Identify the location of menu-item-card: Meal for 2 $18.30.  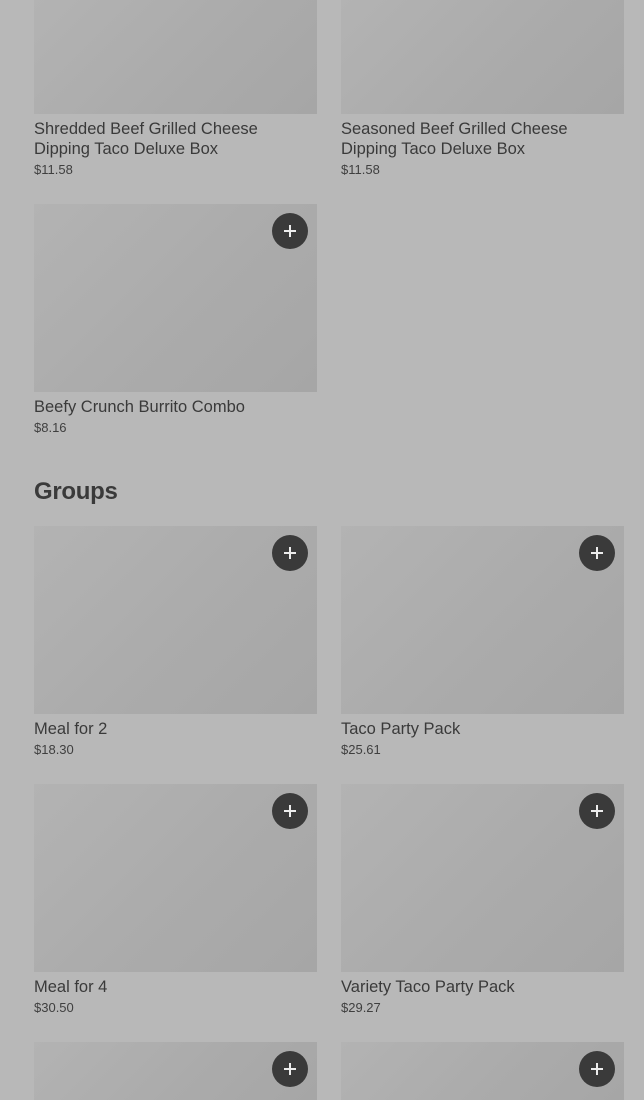
(175, 642).